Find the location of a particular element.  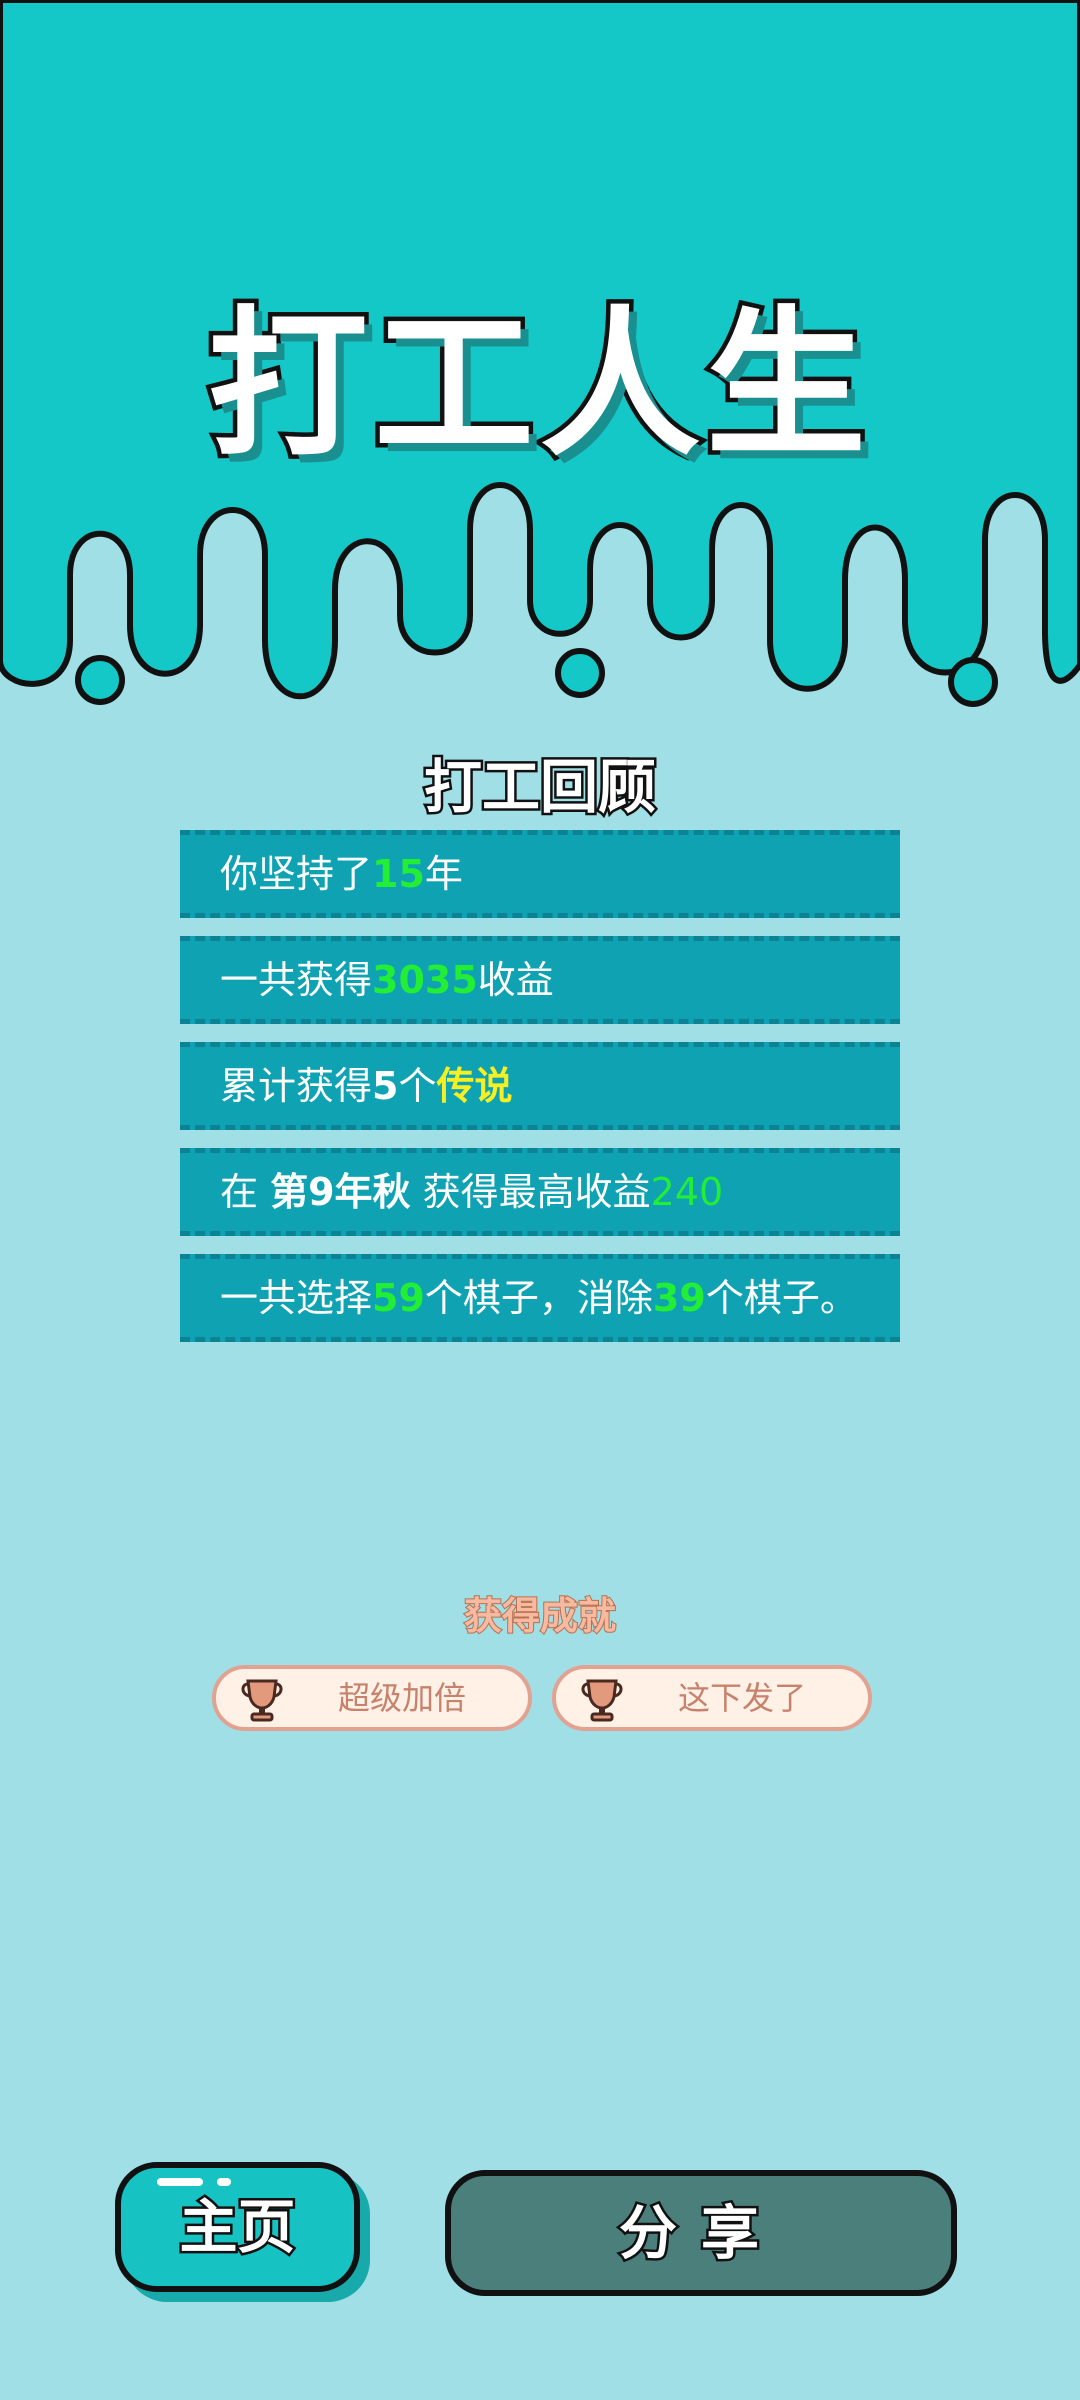

stat-row-pieces: 一共选择59个棋子，消除39个棋子。 is located at coordinates (540, 1298).